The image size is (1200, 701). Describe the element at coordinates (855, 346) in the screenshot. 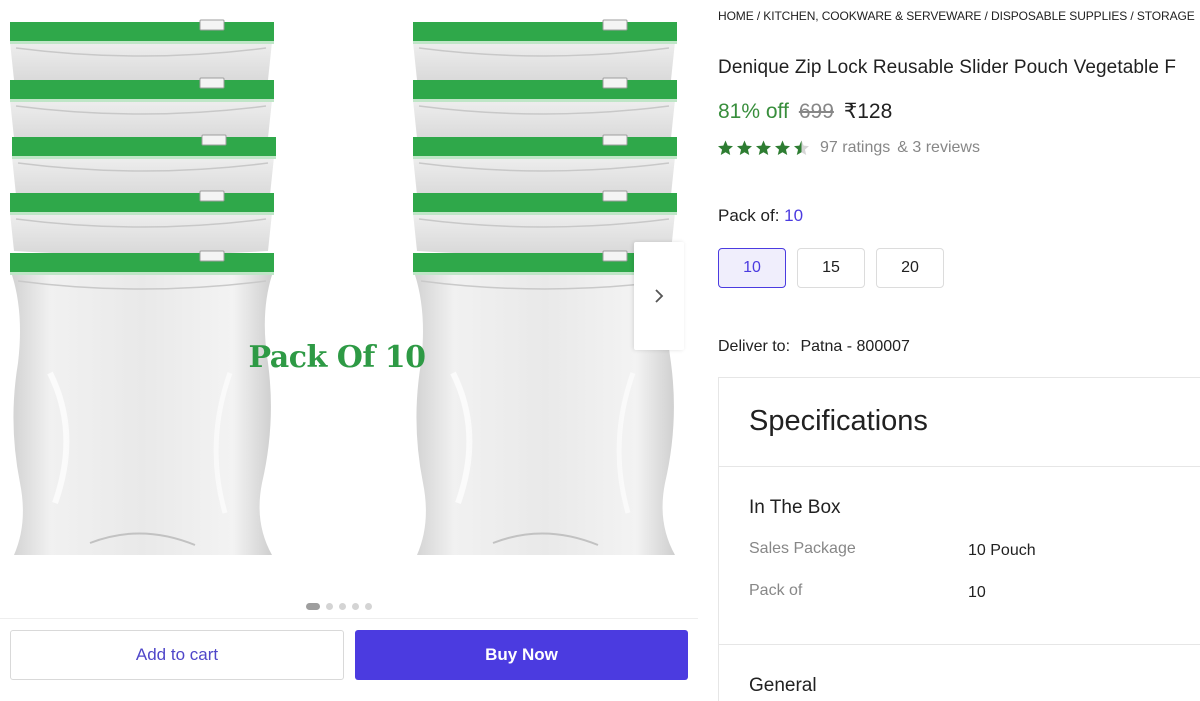

I see `deliver-location: Patna - 800007` at that location.